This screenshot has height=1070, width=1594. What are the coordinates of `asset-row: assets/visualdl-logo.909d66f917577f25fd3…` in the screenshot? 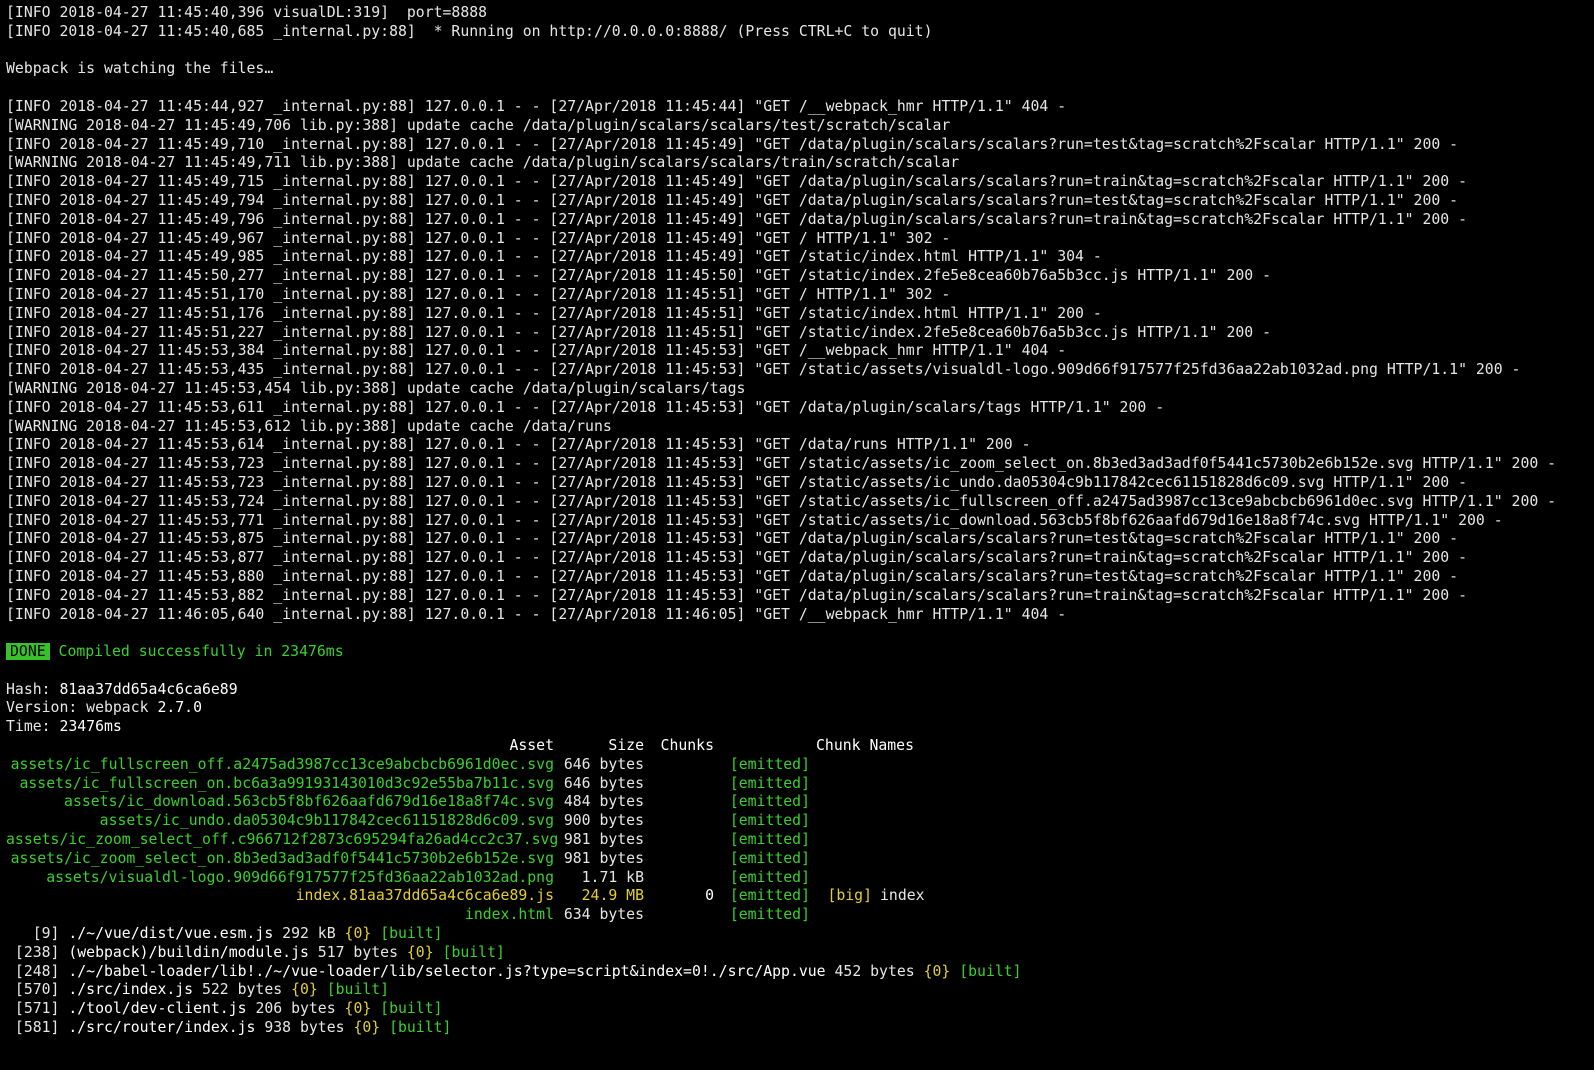 It's located at (800, 878).